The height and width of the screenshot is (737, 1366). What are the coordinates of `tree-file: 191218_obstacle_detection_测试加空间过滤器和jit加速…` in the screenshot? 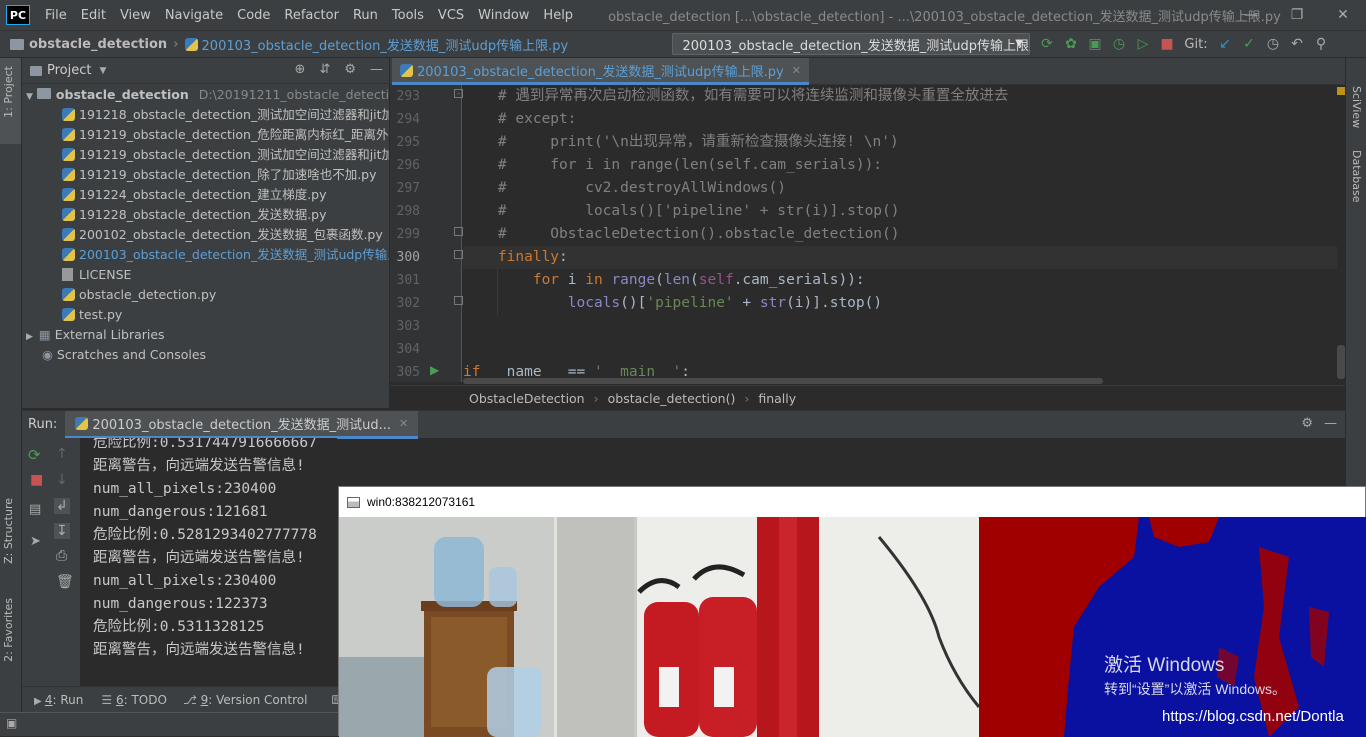 It's located at (205, 115).